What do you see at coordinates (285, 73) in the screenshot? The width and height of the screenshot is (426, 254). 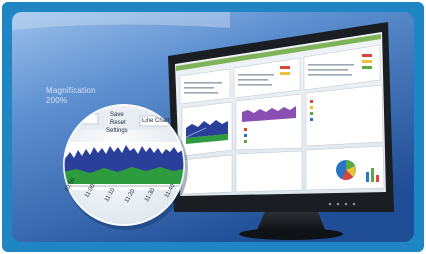 I see `status-bar-yellow` at bounding box center [285, 73].